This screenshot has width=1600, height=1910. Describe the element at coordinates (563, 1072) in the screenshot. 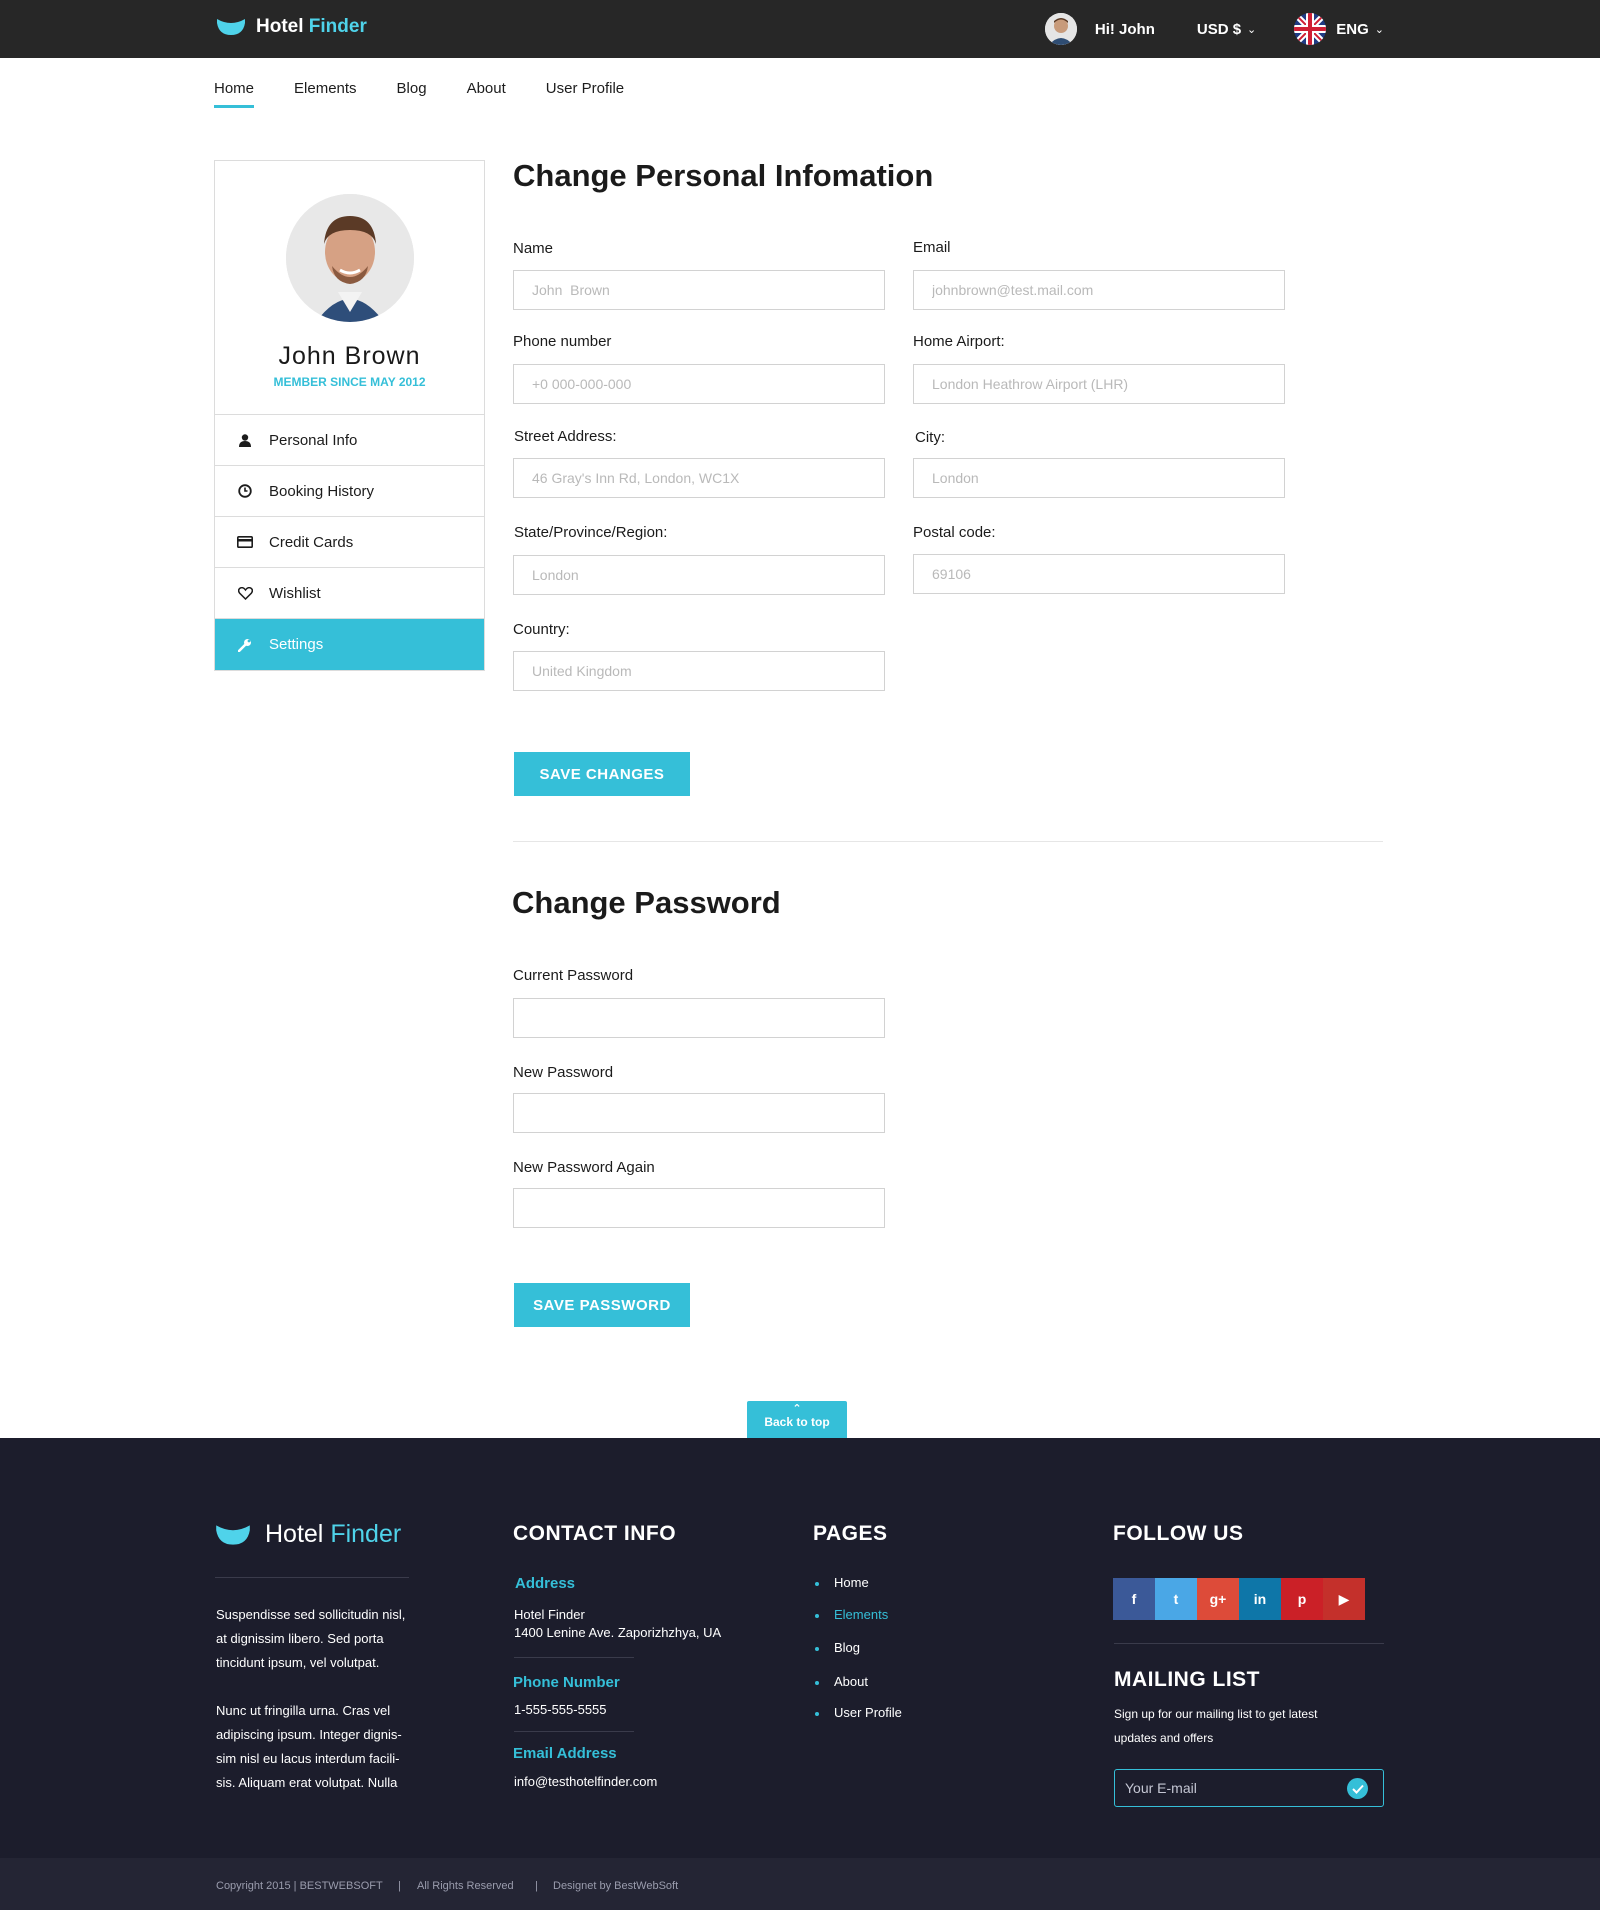

I see `new-password-label: New Password` at that location.